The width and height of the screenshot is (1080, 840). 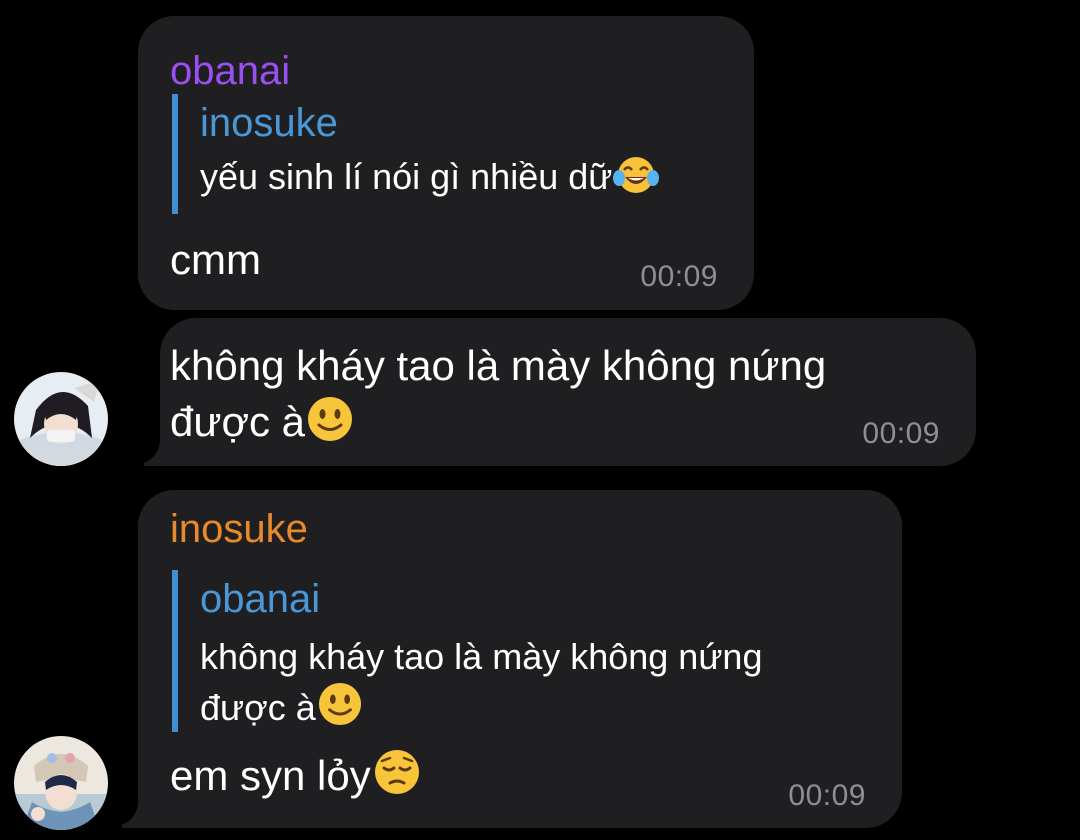 I want to click on sender-name: inosuke, so click(x=239, y=529).